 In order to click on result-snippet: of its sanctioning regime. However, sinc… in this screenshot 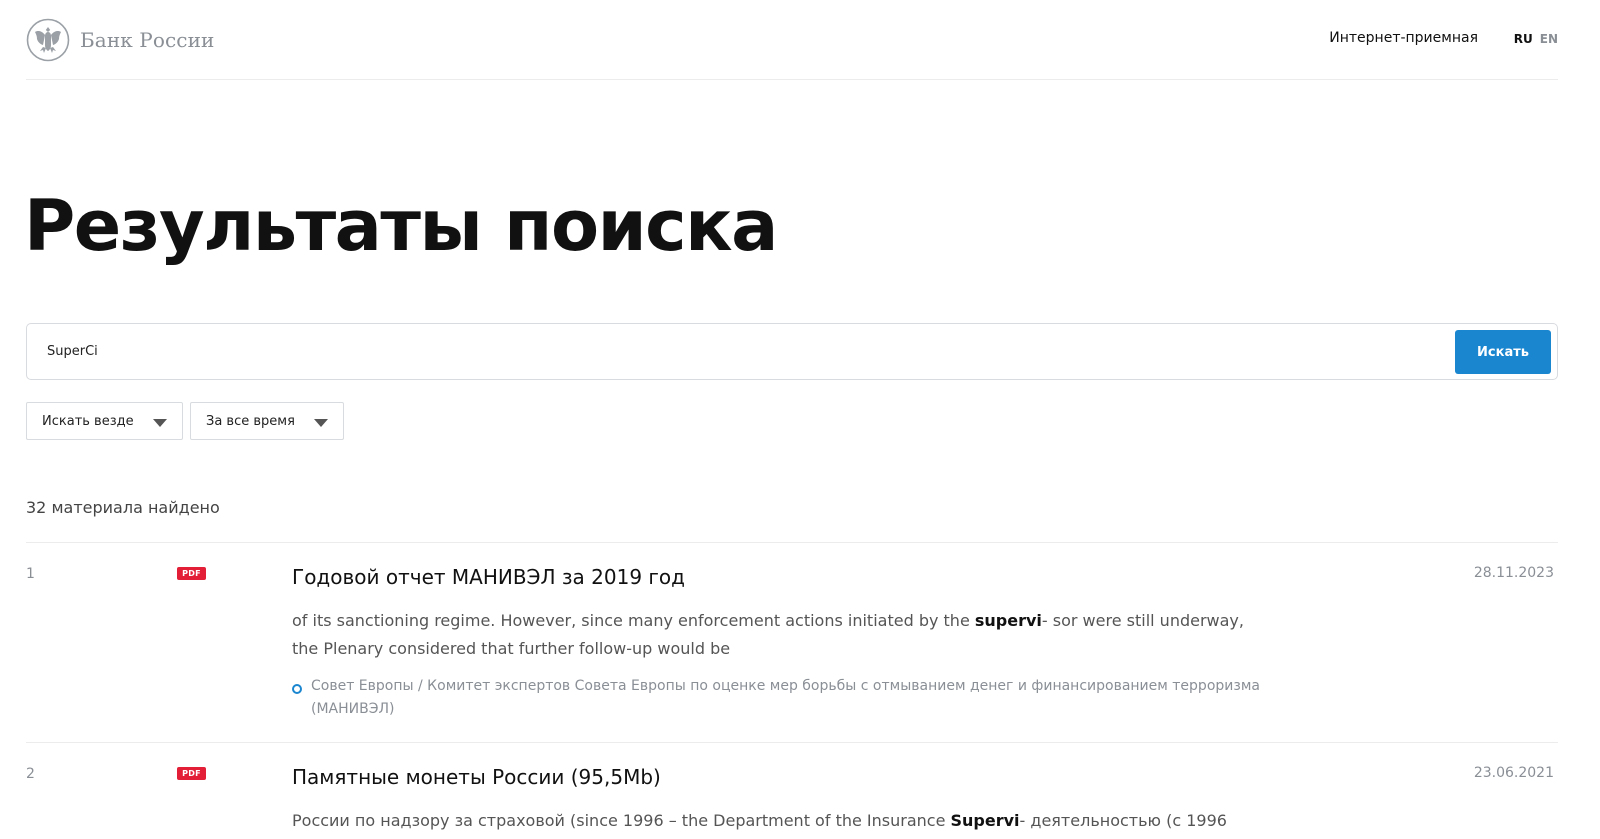, I will do `click(772, 635)`.